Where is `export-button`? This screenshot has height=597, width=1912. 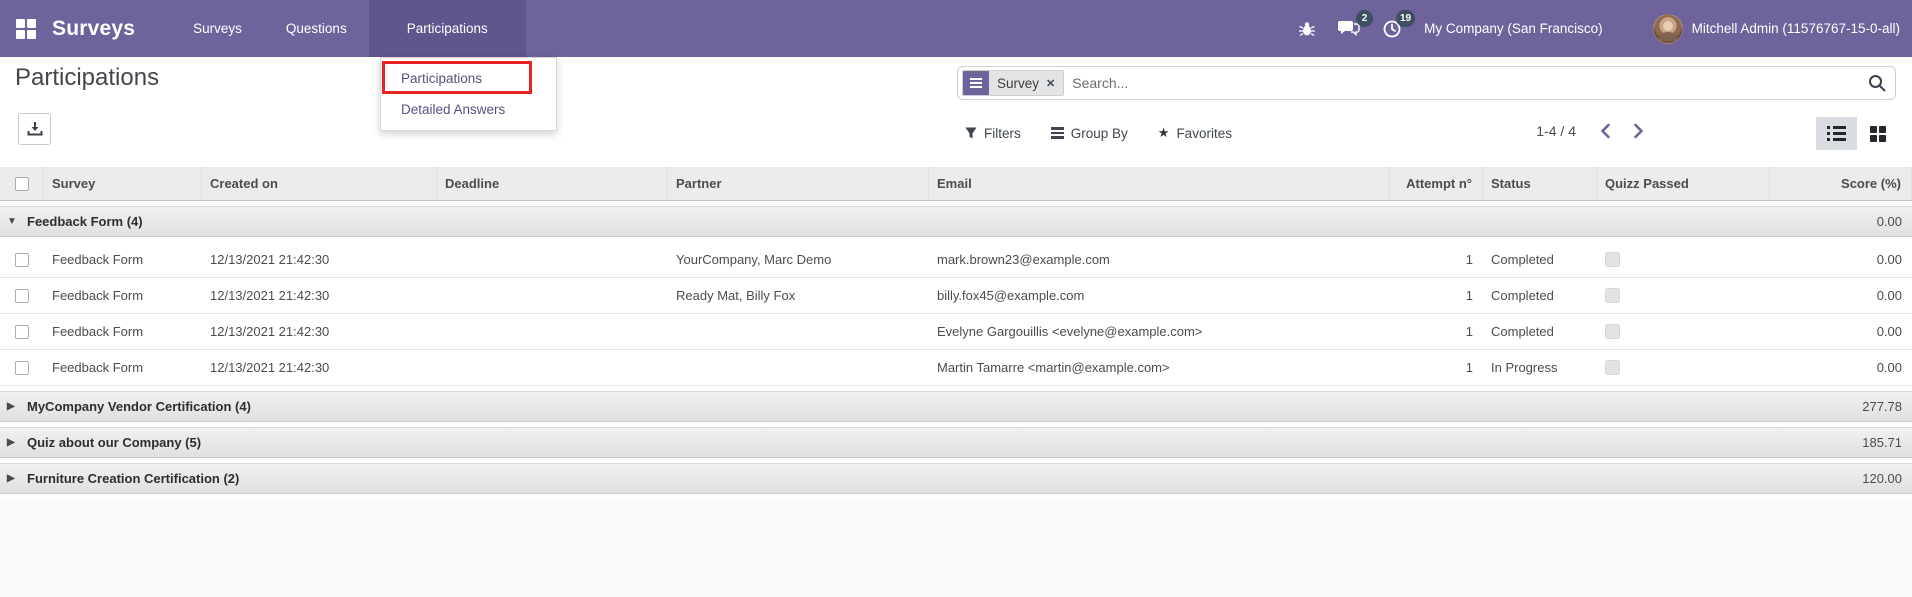
export-button is located at coordinates (34, 129).